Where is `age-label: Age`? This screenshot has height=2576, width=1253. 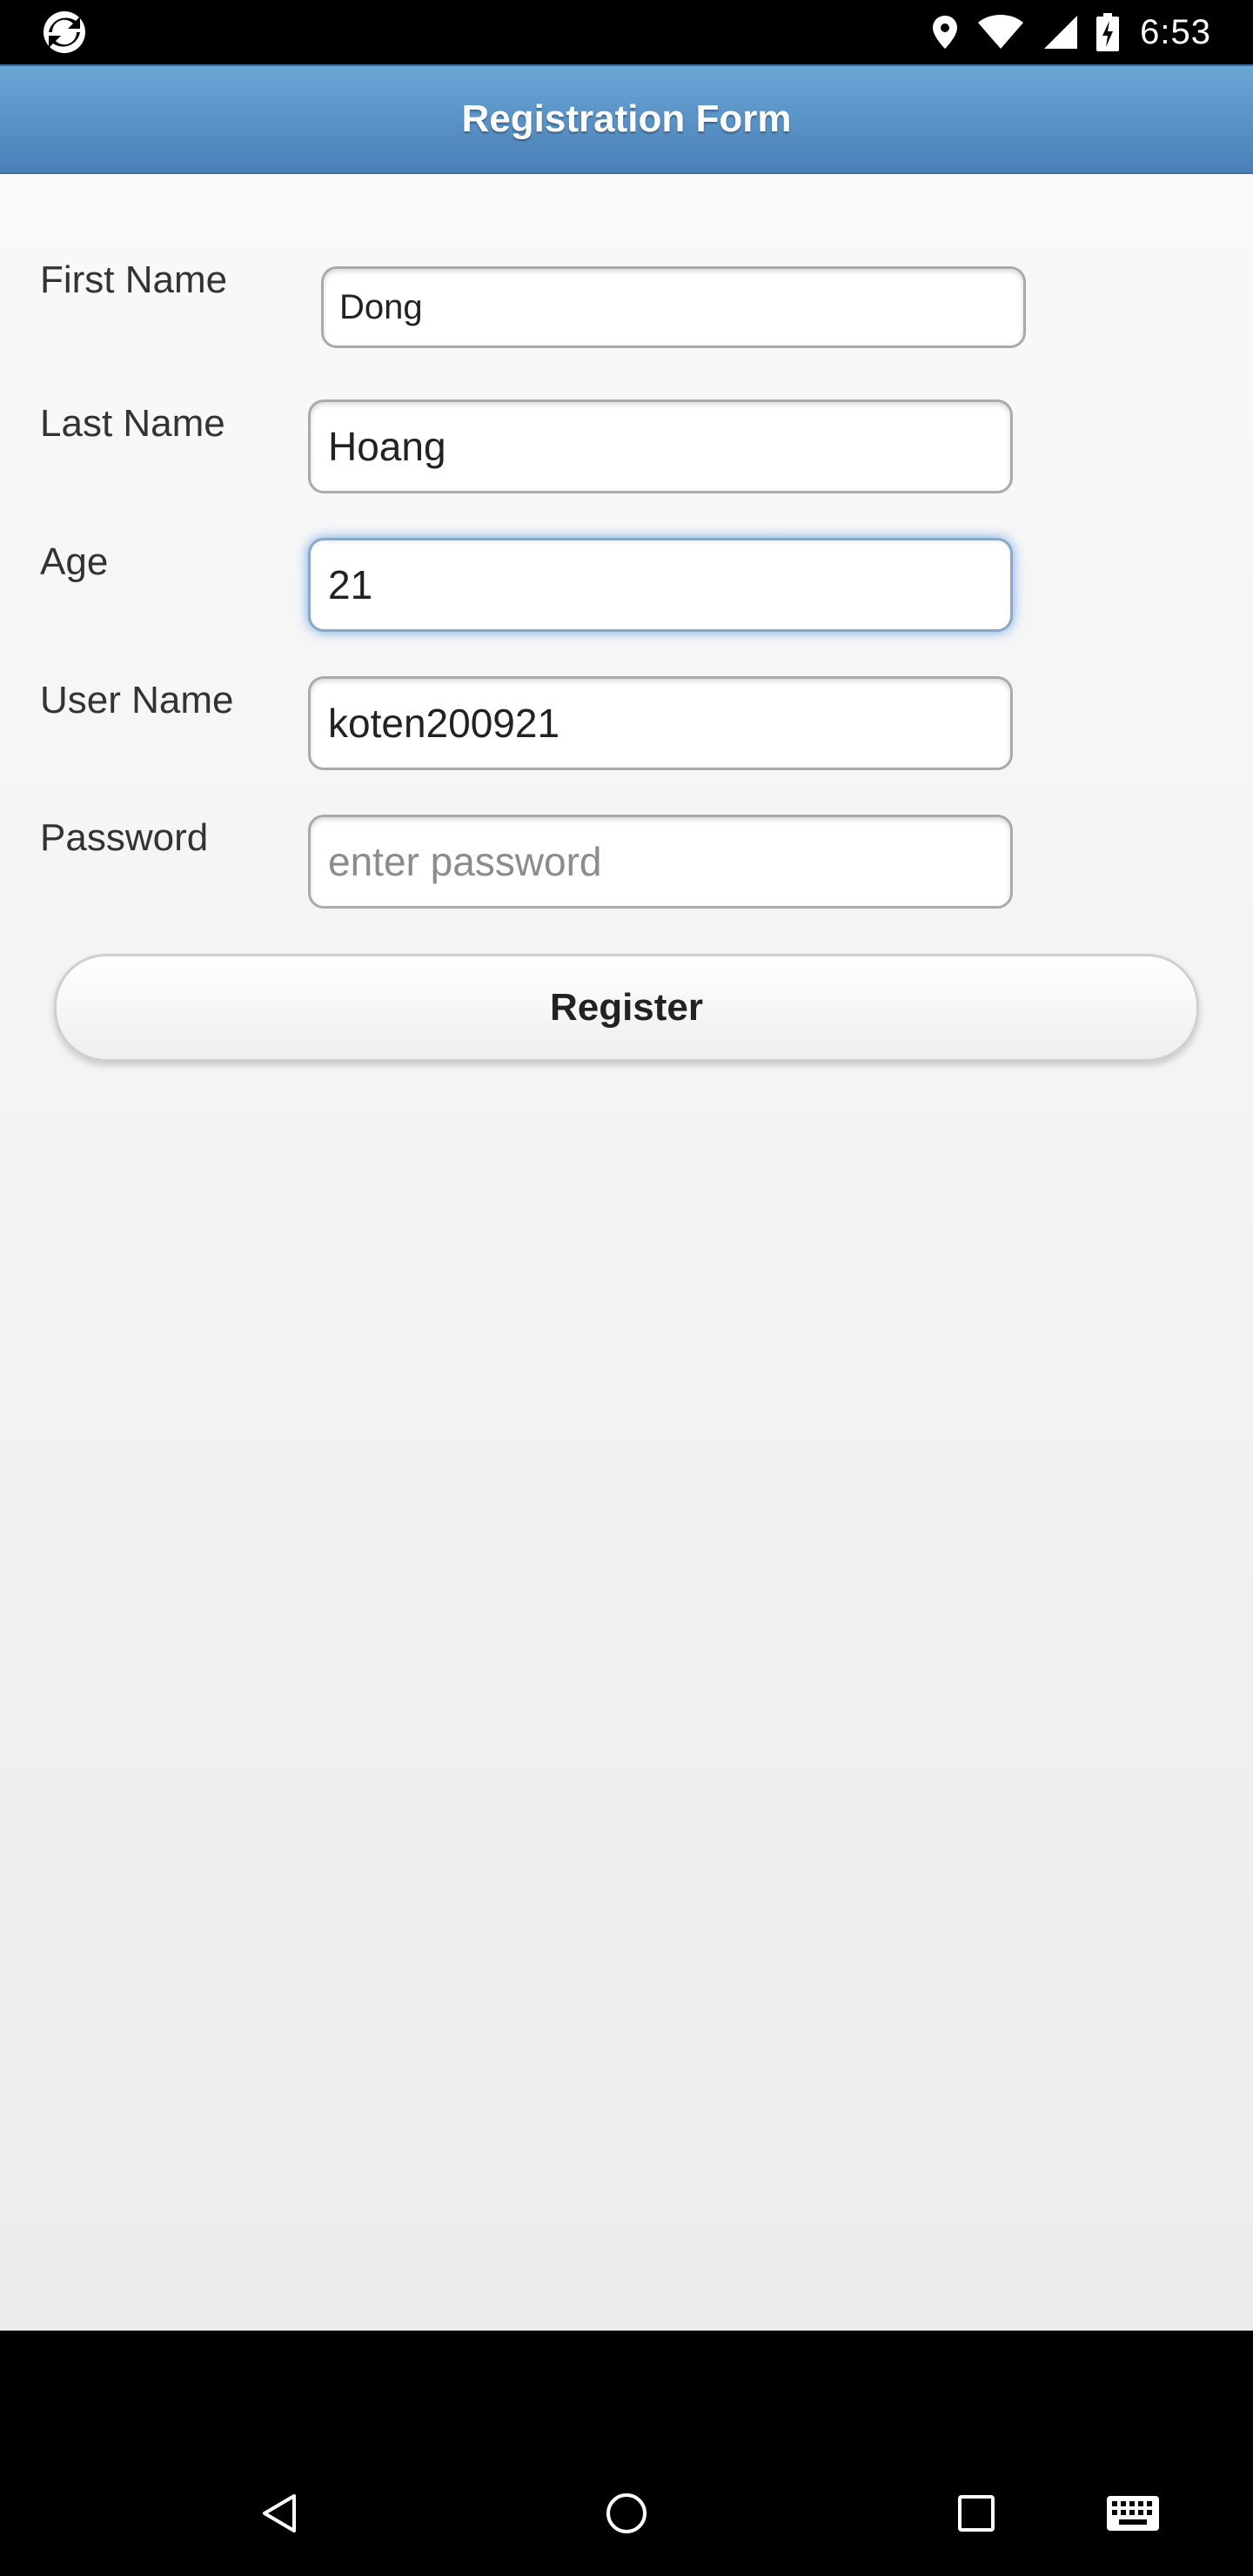
age-label: Age is located at coordinates (74, 561).